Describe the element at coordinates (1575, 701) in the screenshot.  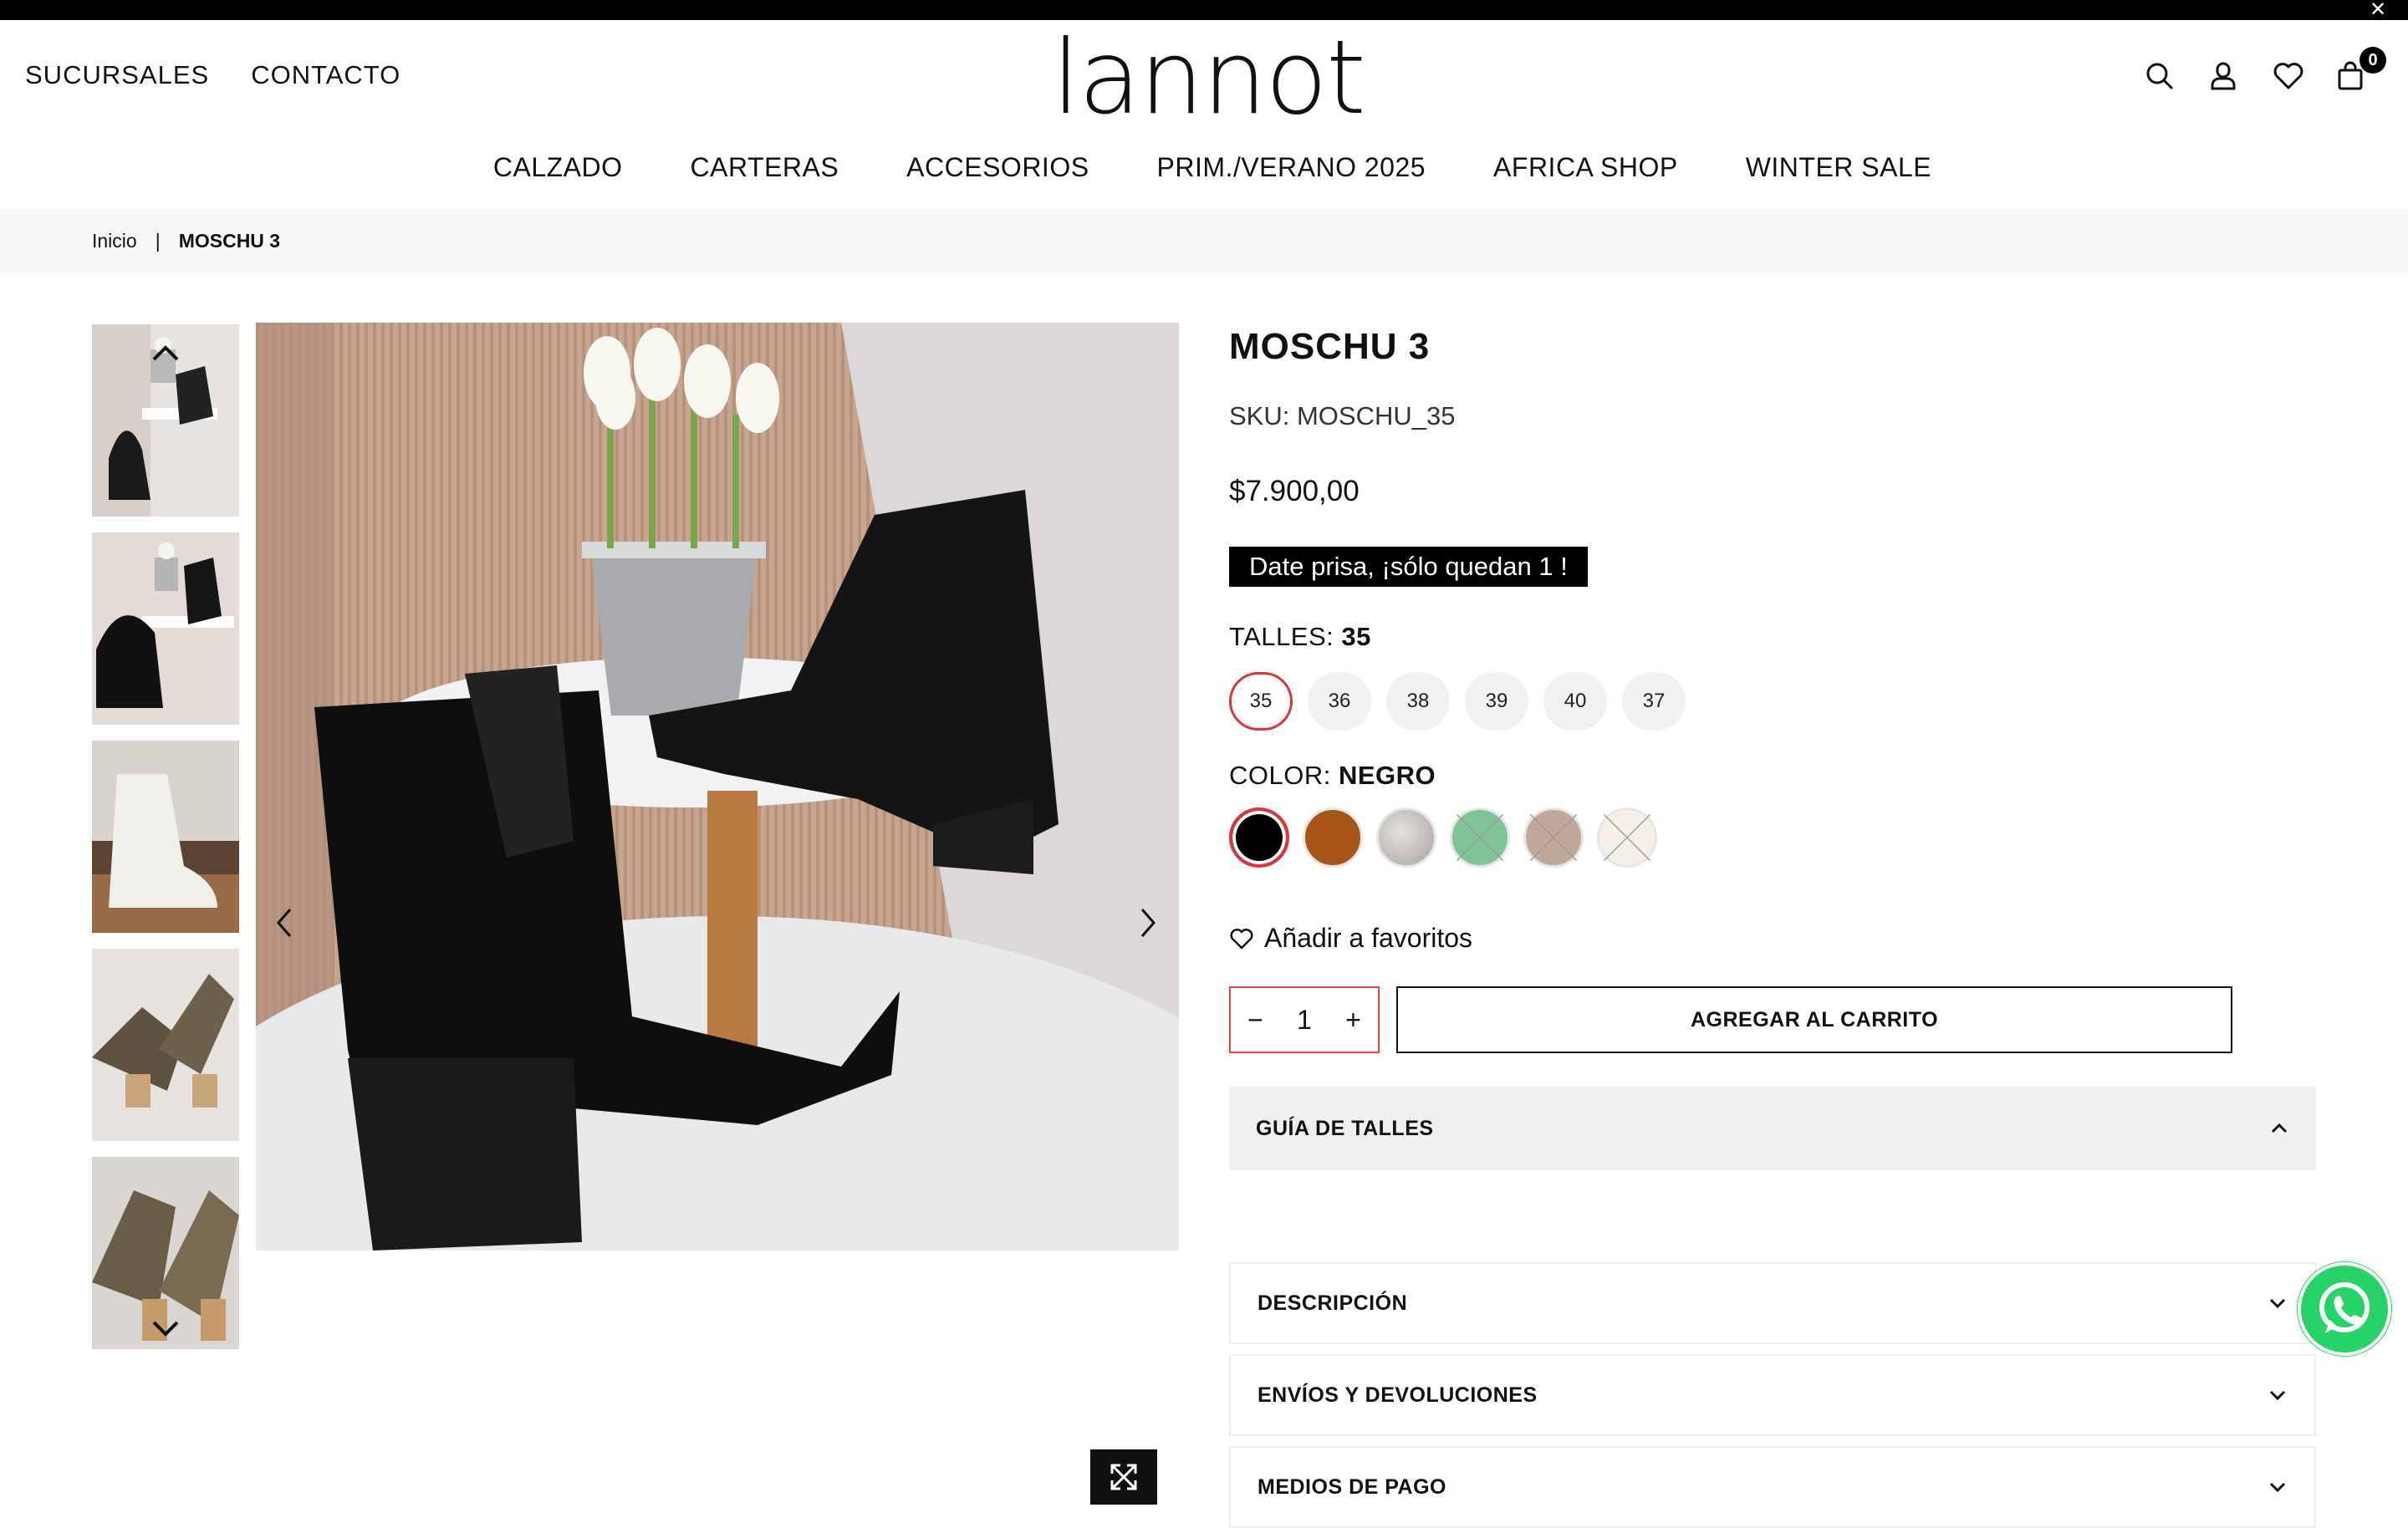
I see `size-option-40: 40` at that location.